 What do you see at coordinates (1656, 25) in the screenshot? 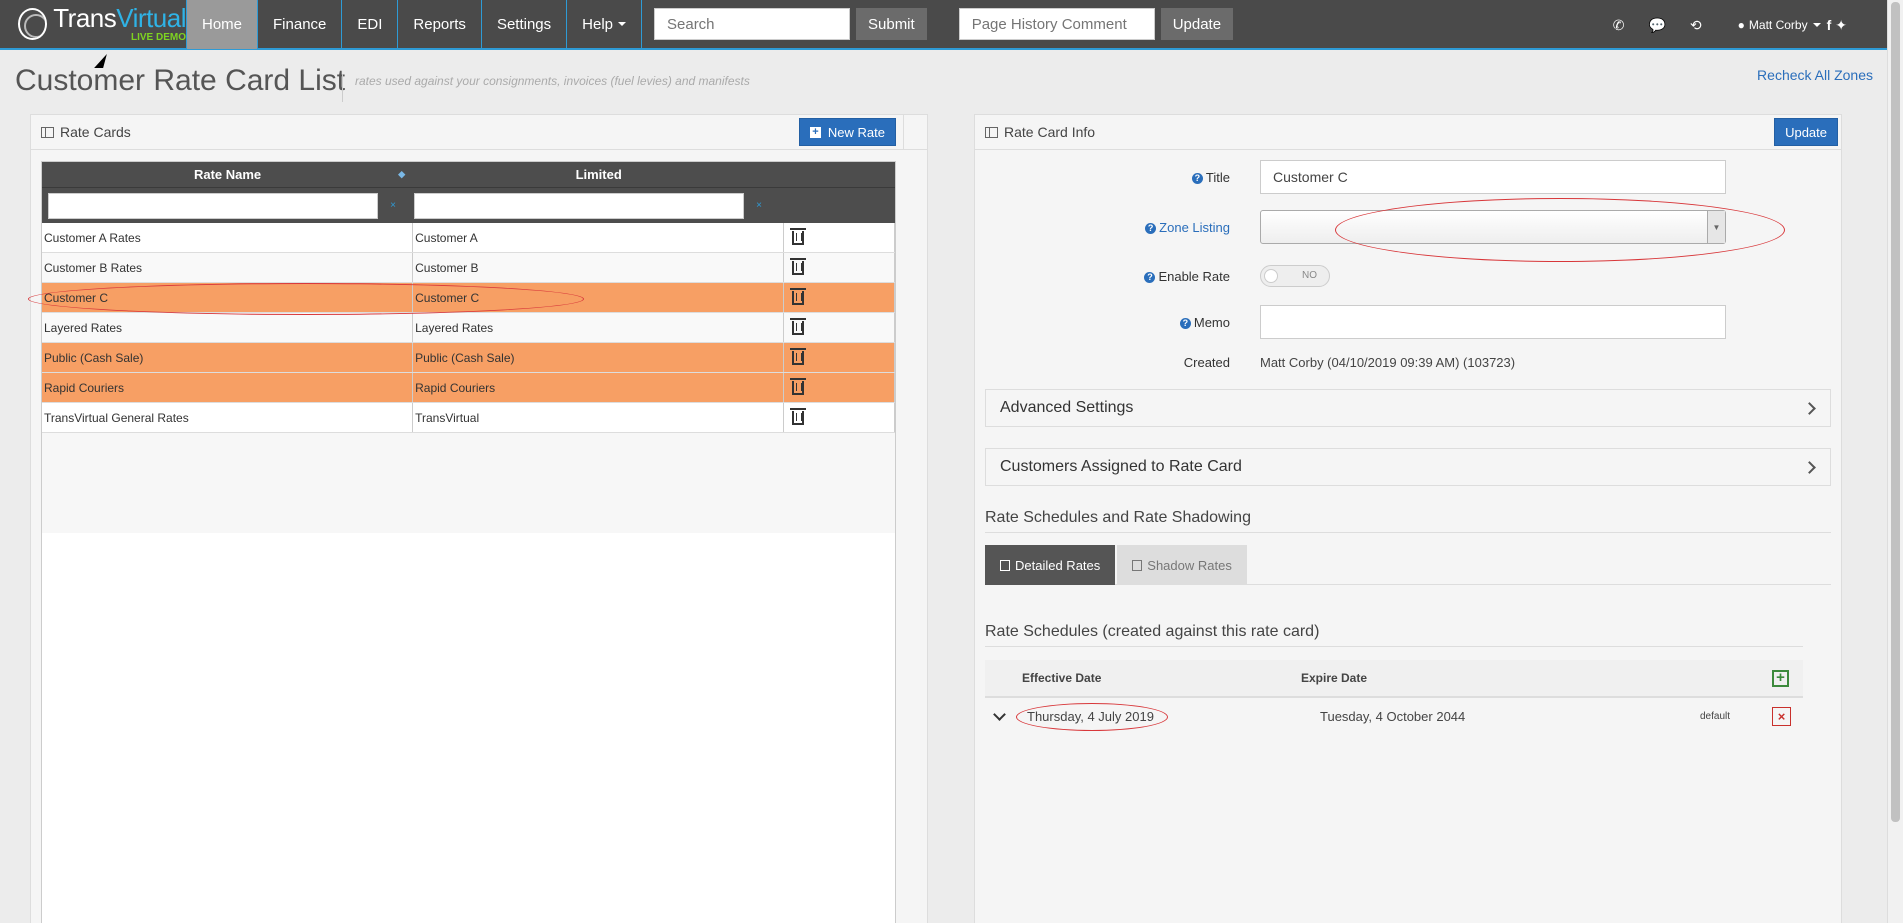
I see `chat-icon: 💬` at bounding box center [1656, 25].